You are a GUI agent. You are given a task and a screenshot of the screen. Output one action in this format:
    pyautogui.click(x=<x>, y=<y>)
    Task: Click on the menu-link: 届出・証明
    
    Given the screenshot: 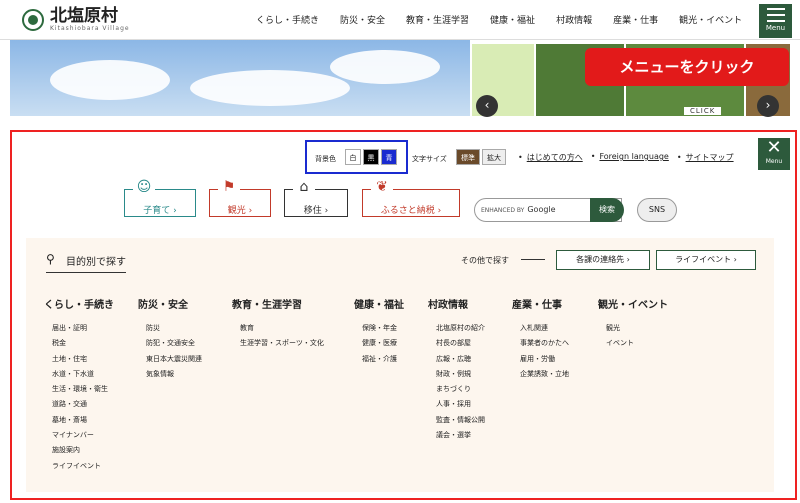 What is the action you would take?
    pyautogui.click(x=83, y=328)
    